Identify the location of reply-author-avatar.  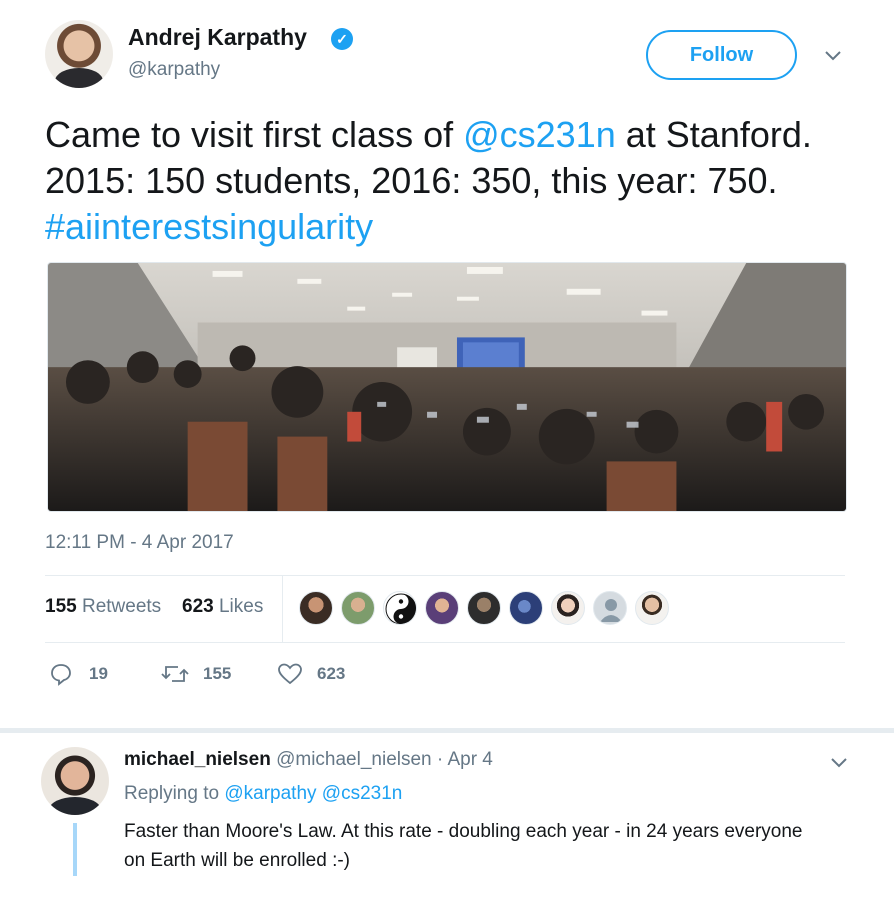
(75, 781).